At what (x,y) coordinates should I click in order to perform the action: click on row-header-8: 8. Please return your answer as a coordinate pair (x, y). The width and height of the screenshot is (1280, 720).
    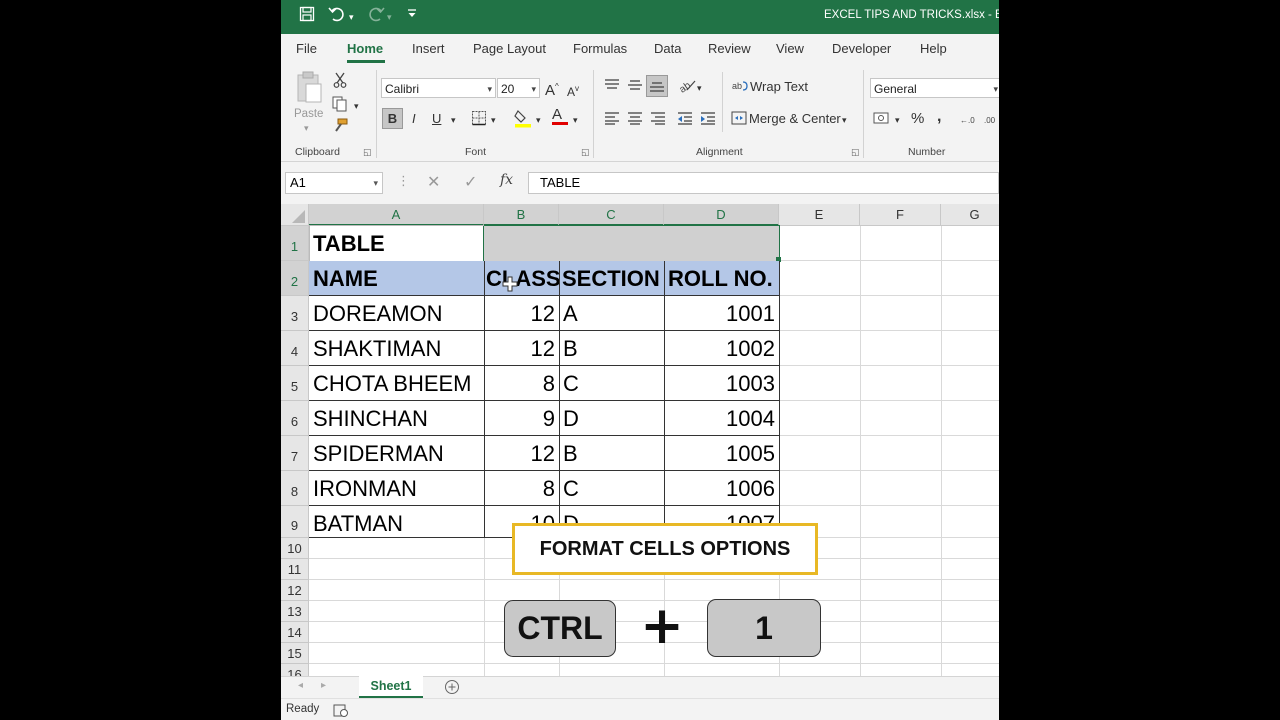
    Looking at the image, I should click on (295, 488).